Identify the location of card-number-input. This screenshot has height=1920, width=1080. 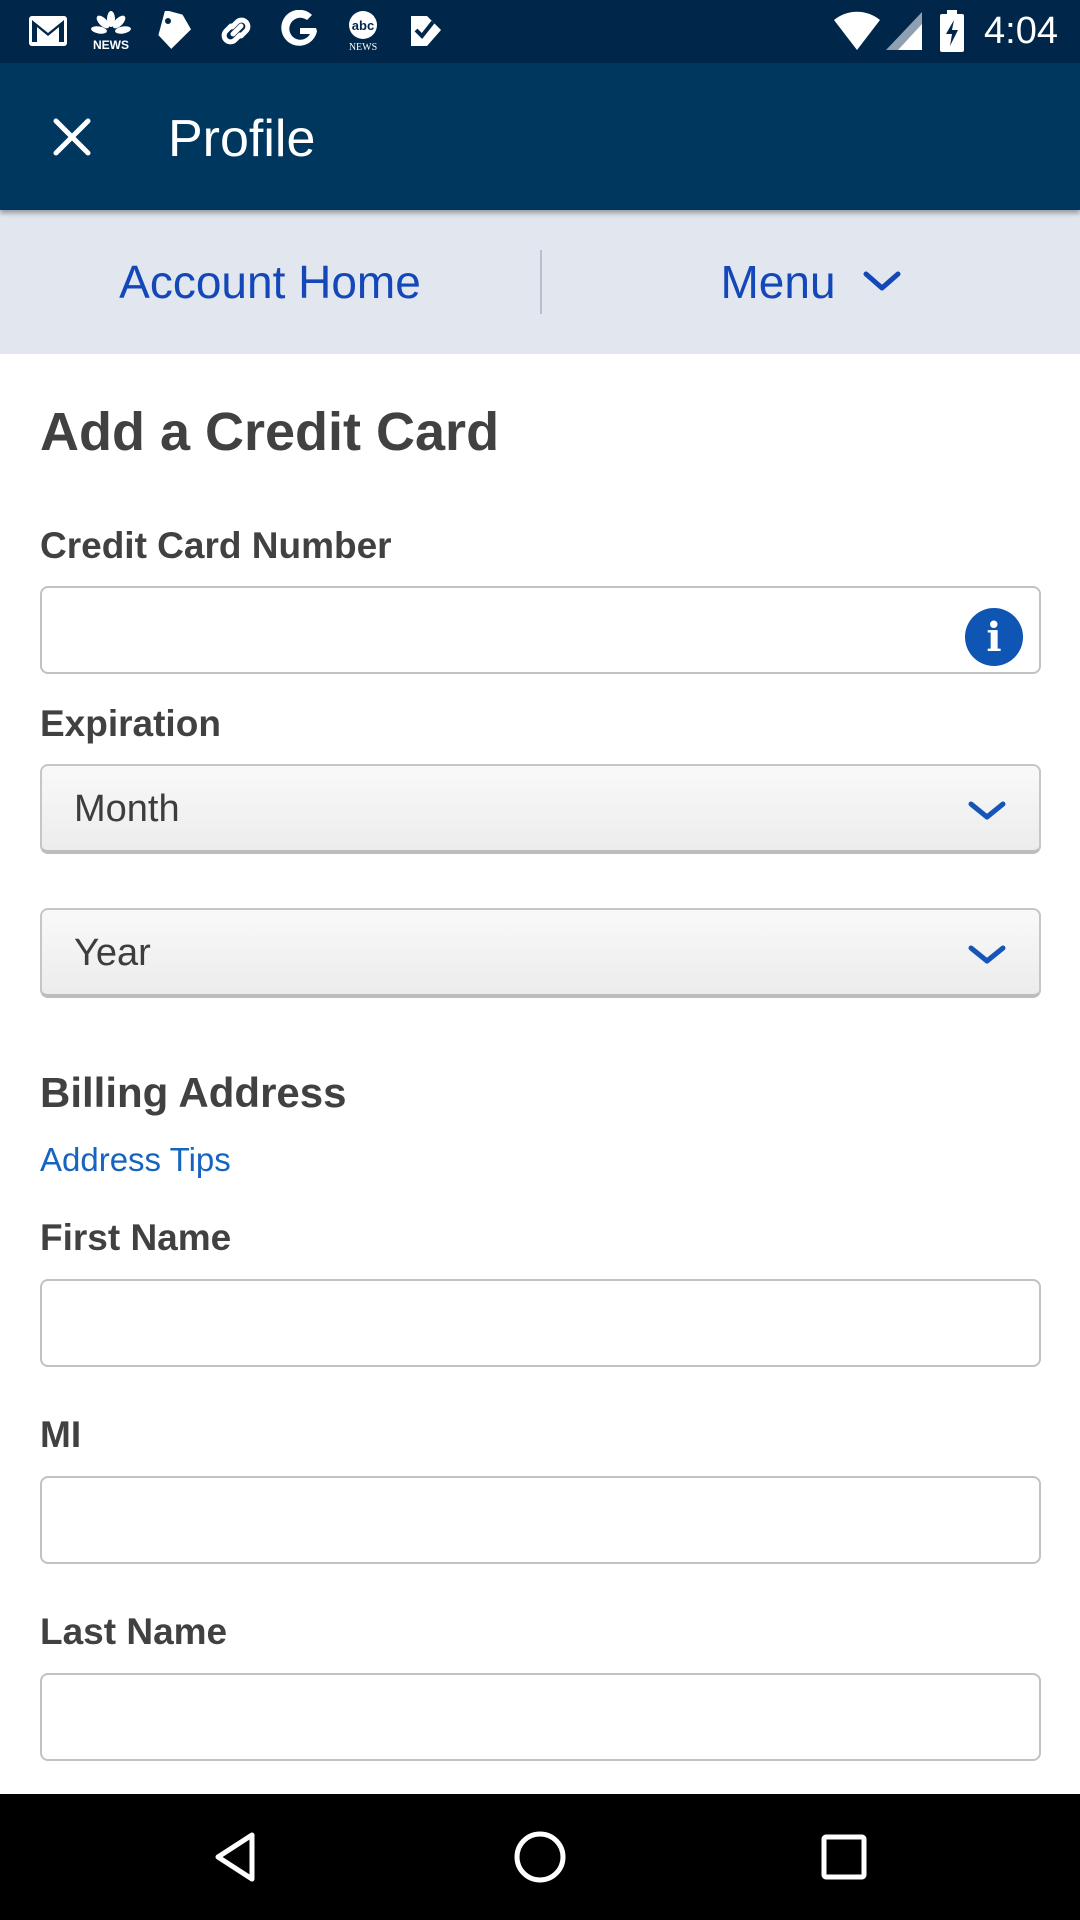
(540, 630).